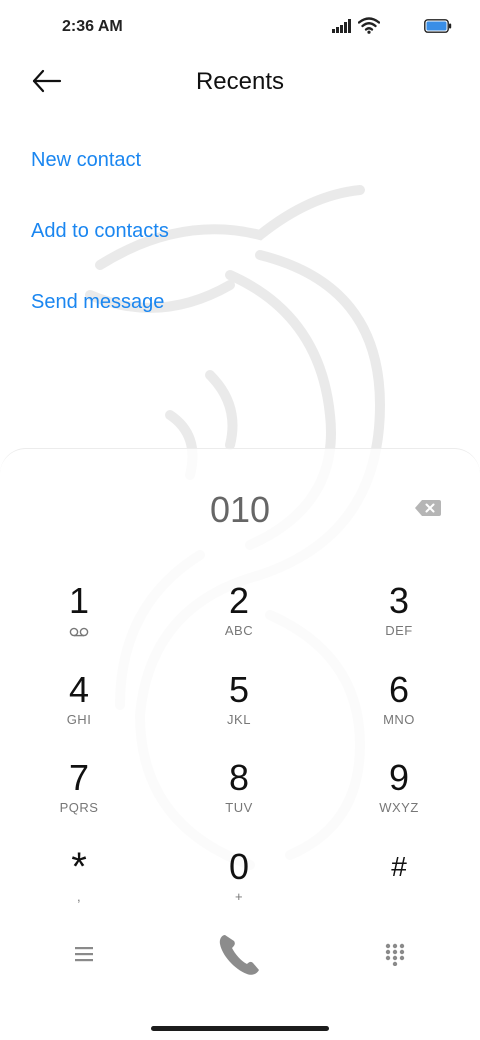 This screenshot has height=1040, width=480. What do you see at coordinates (399, 689) in the screenshot?
I see `key-digit: 6` at bounding box center [399, 689].